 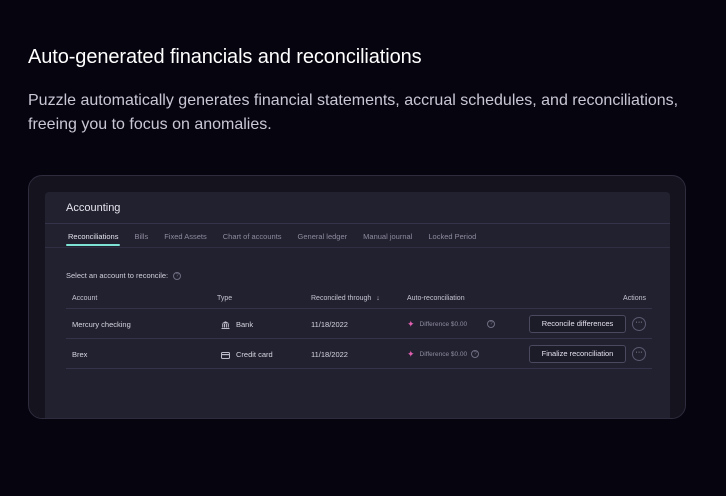 I want to click on select-account-label: Select an account to reconcile: ?, so click(x=124, y=275).